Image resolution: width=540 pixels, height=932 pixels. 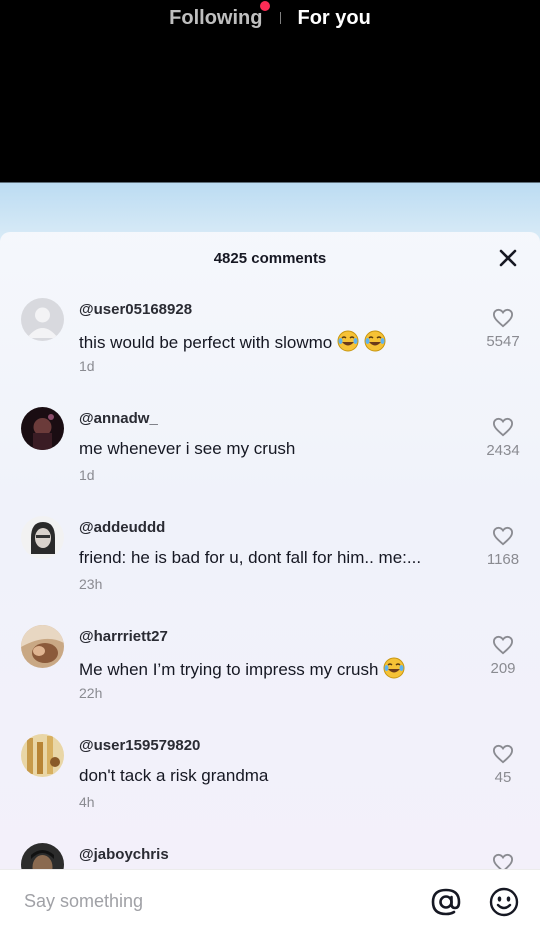 I want to click on like-button: 2434, so click(x=503, y=438).